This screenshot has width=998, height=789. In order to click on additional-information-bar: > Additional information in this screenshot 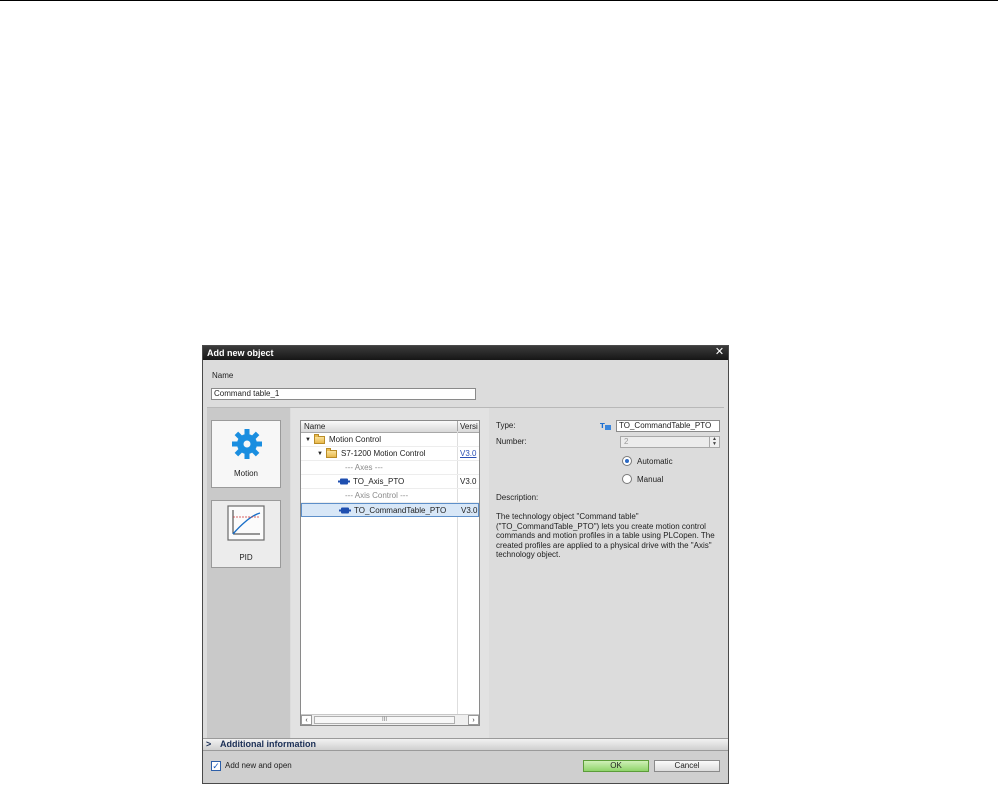, I will do `click(465, 744)`.